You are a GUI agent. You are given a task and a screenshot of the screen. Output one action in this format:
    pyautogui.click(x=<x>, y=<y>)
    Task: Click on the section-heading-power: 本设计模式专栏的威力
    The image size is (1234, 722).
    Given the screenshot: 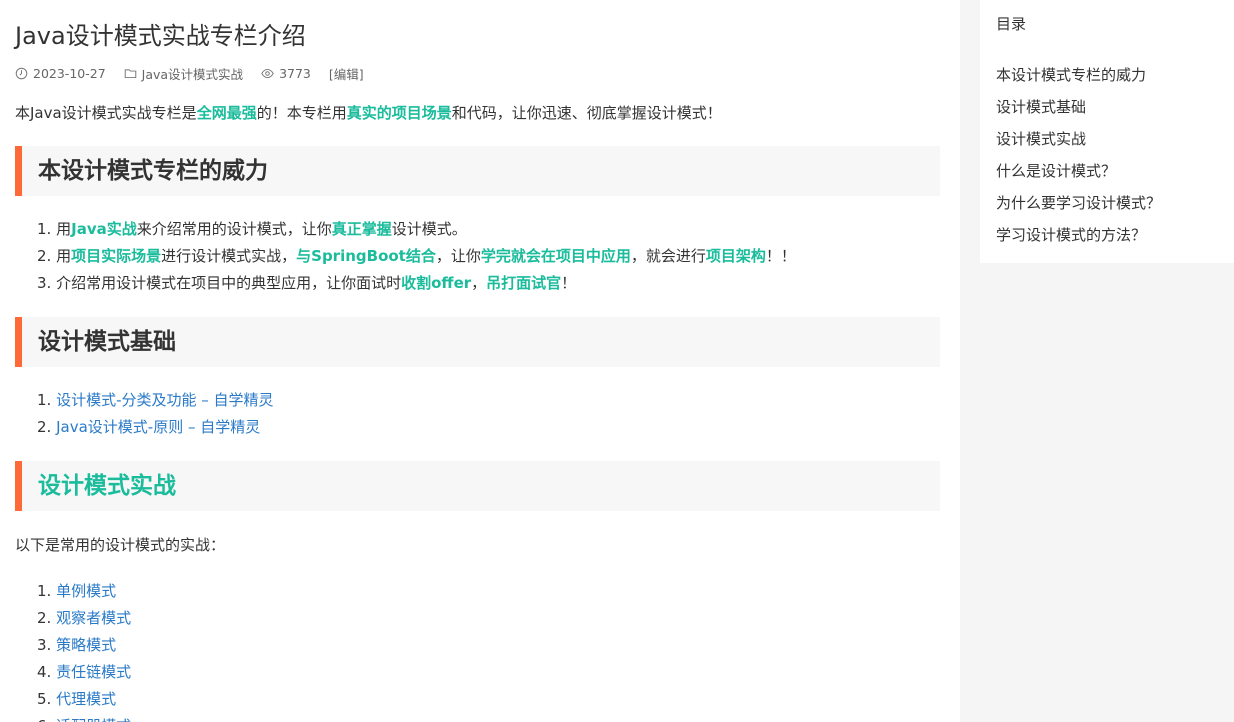 What is the action you would take?
    pyautogui.click(x=477, y=171)
    